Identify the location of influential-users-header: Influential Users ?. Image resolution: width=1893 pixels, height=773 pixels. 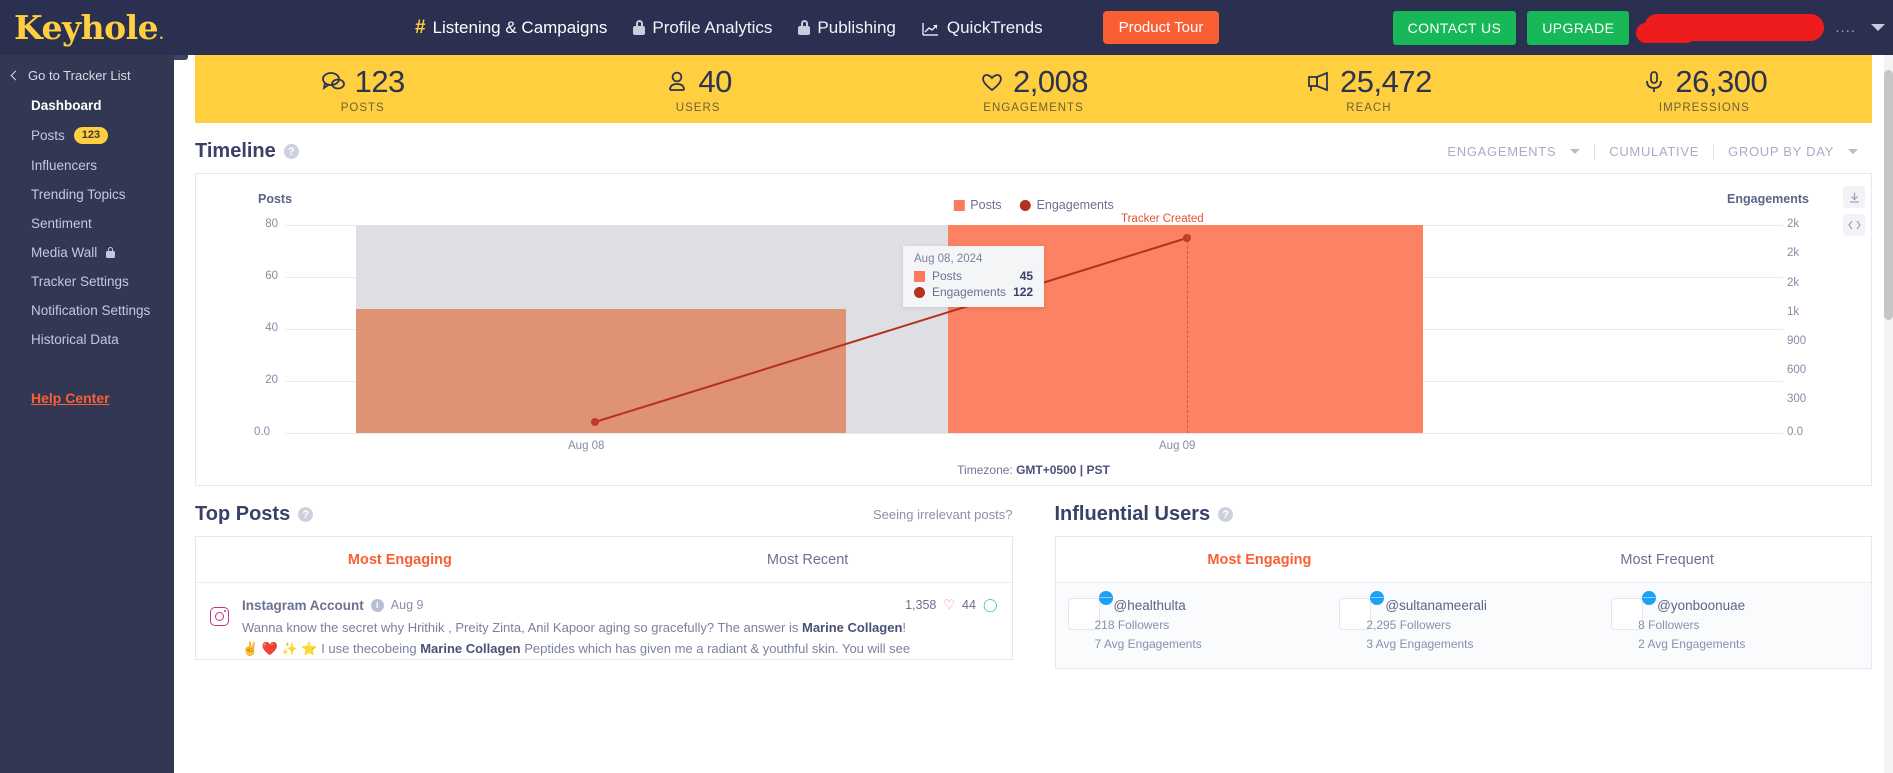
(1464, 514).